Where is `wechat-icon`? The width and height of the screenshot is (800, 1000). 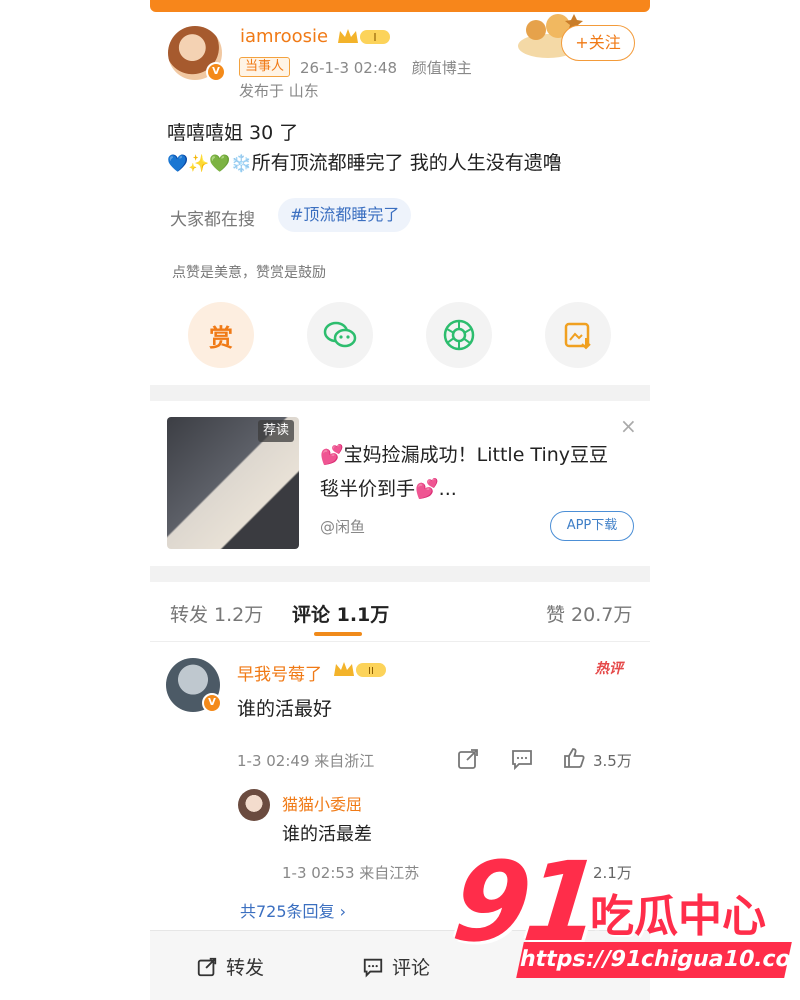 wechat-icon is located at coordinates (340, 334).